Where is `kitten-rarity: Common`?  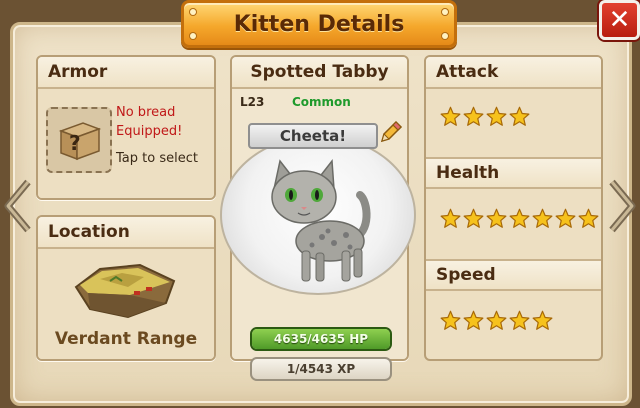 kitten-rarity: Common is located at coordinates (321, 102).